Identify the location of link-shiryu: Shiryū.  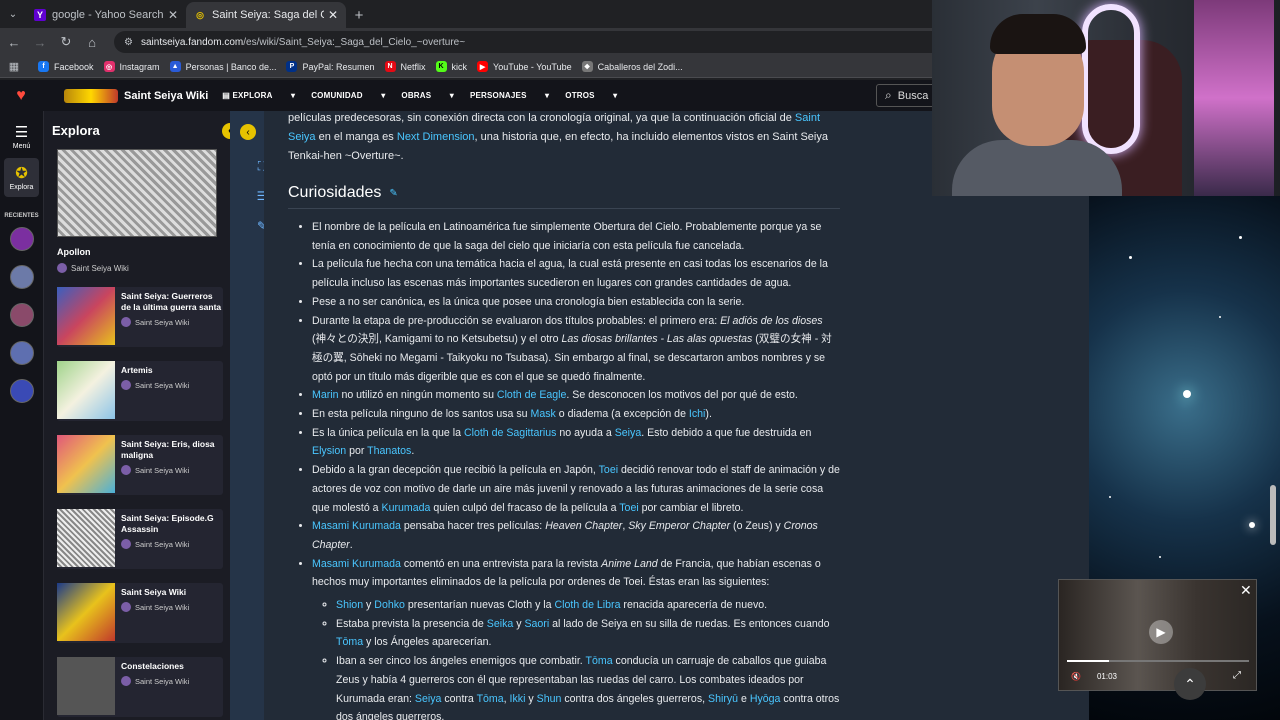
(723, 699).